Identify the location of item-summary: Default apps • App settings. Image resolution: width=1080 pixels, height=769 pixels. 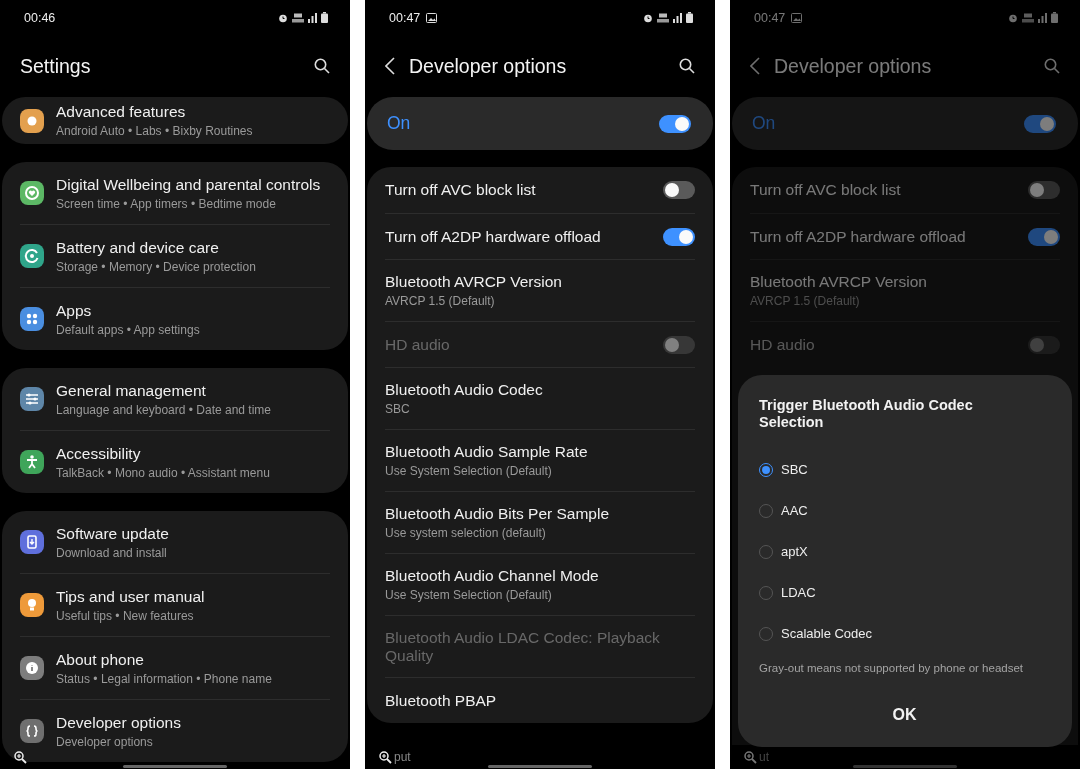
(128, 329).